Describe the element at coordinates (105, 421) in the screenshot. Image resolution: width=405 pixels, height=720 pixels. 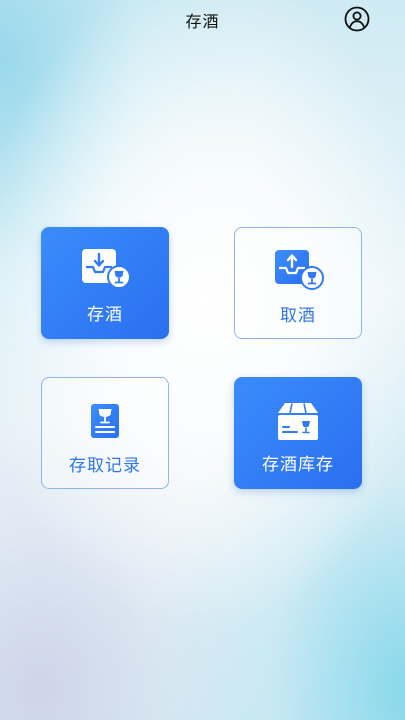
I see `record-book-wine-icon` at that location.